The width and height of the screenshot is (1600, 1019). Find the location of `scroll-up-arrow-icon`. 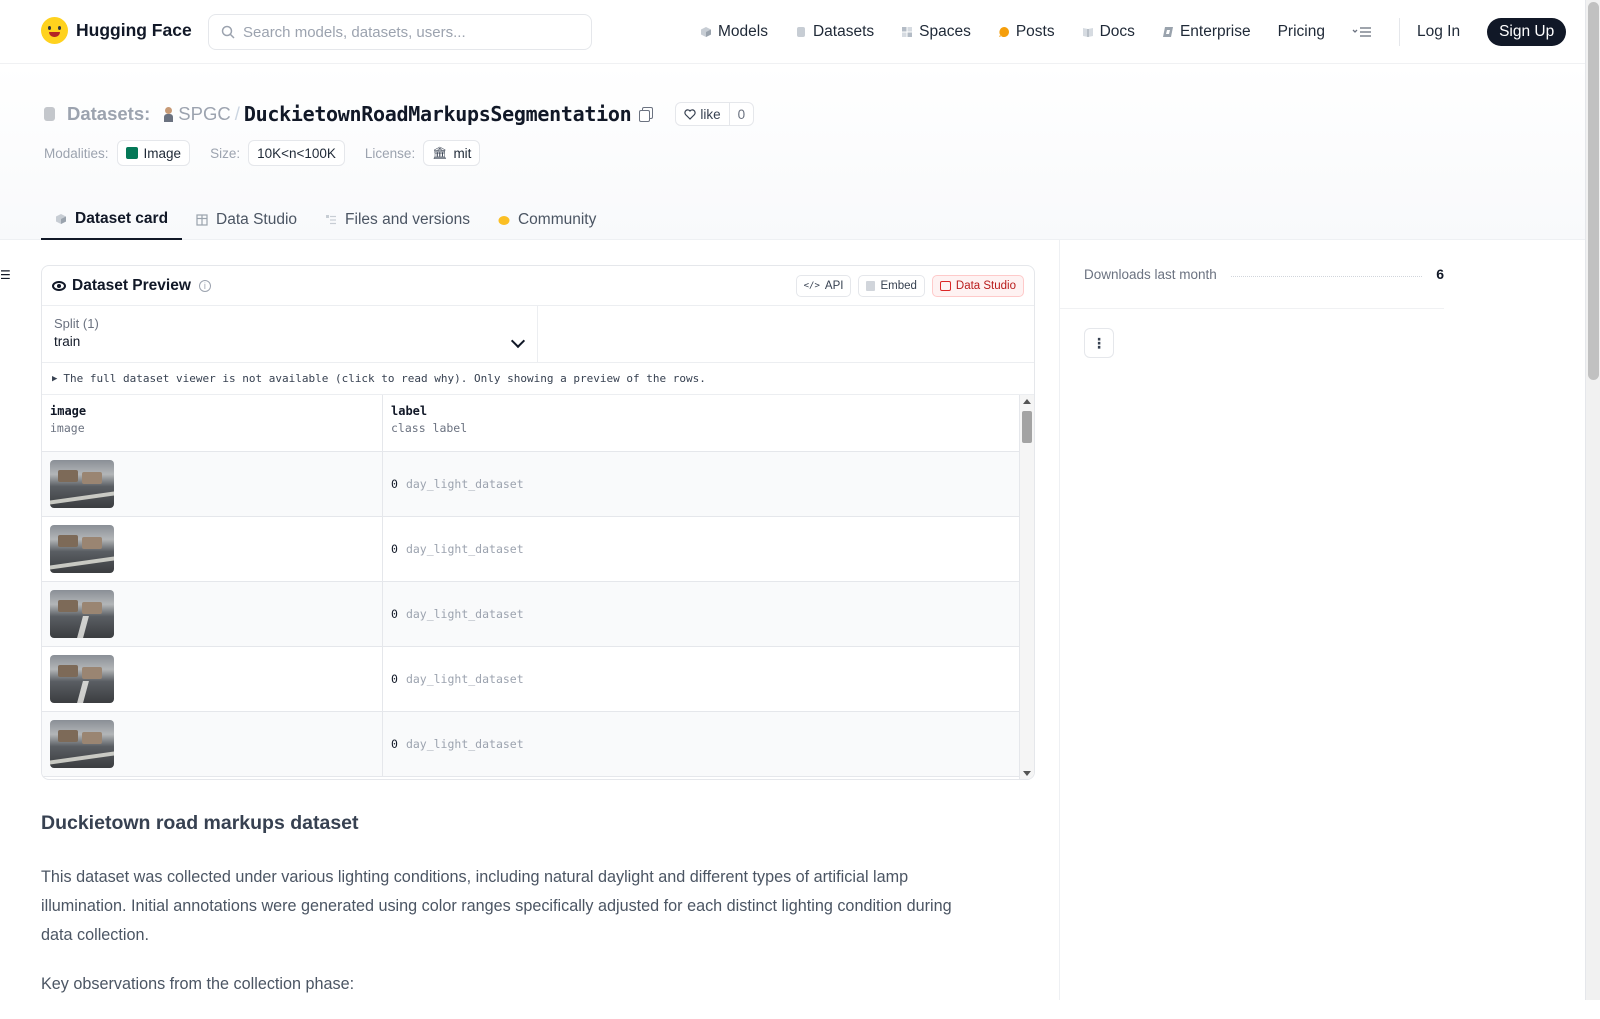

scroll-up-arrow-icon is located at coordinates (1027, 401).